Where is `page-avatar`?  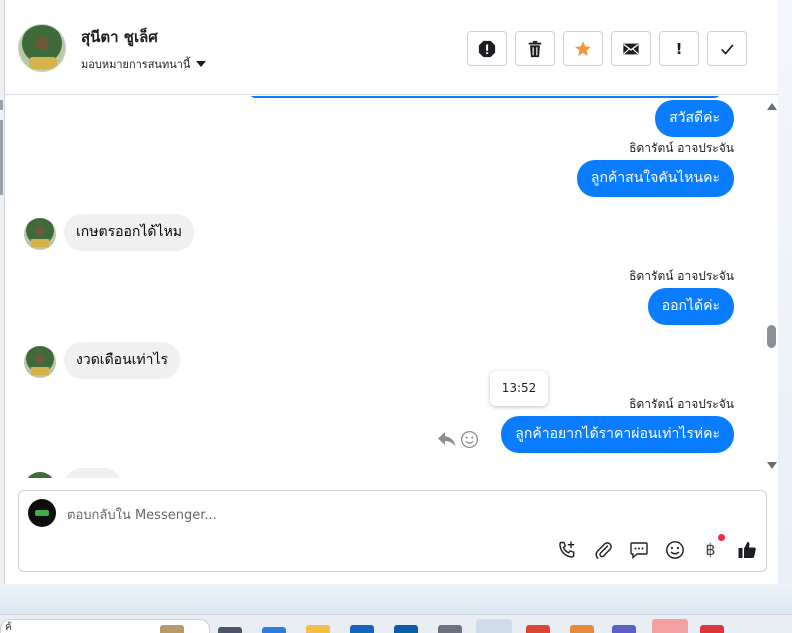 page-avatar is located at coordinates (42, 513).